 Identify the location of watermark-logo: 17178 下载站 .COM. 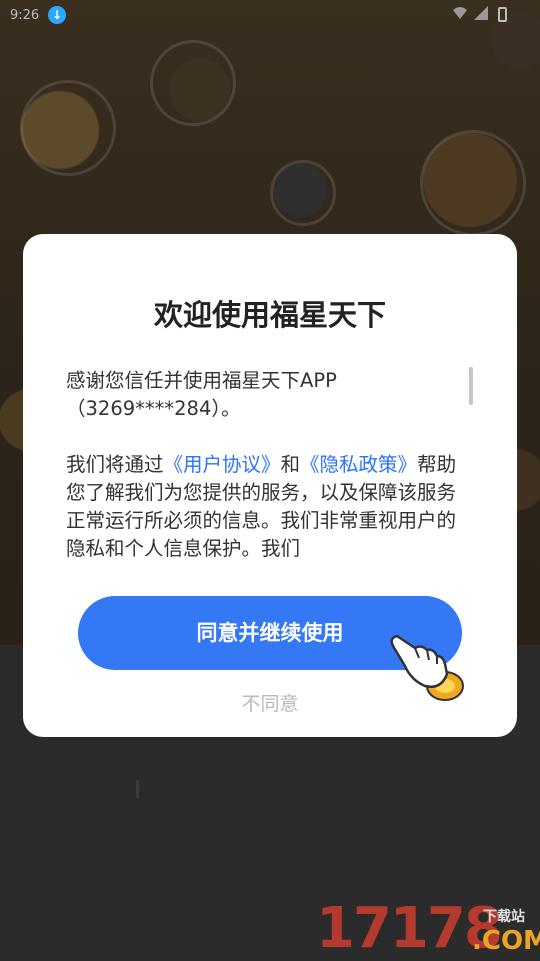
(428, 929).